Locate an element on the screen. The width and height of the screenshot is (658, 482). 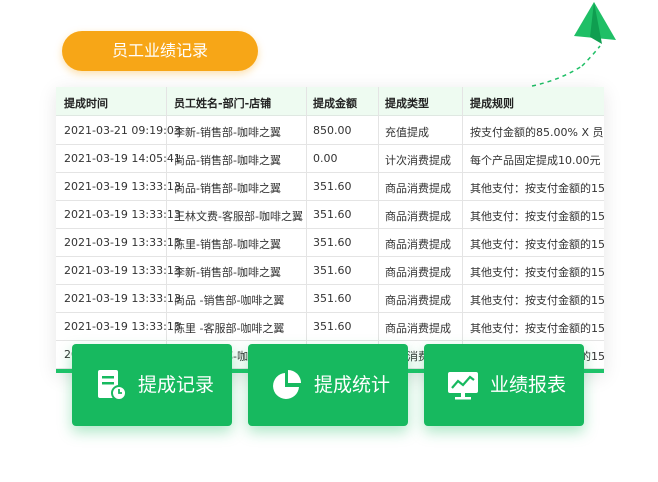
table-cell: 计次消费提成 is located at coordinates (418, 160).